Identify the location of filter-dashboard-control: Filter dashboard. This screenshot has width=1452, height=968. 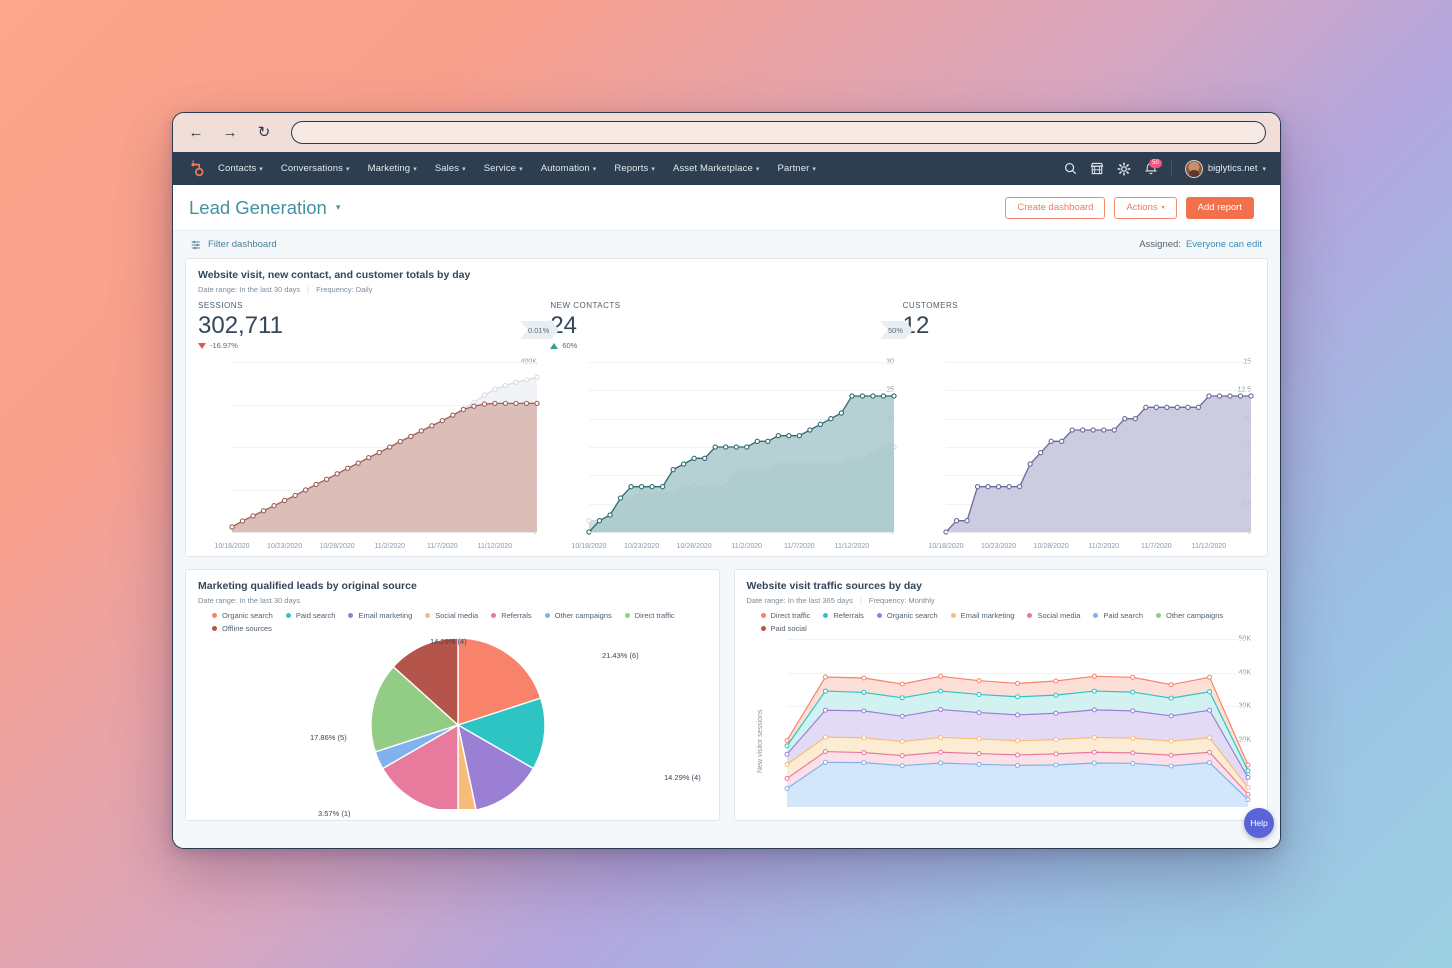
(234, 244).